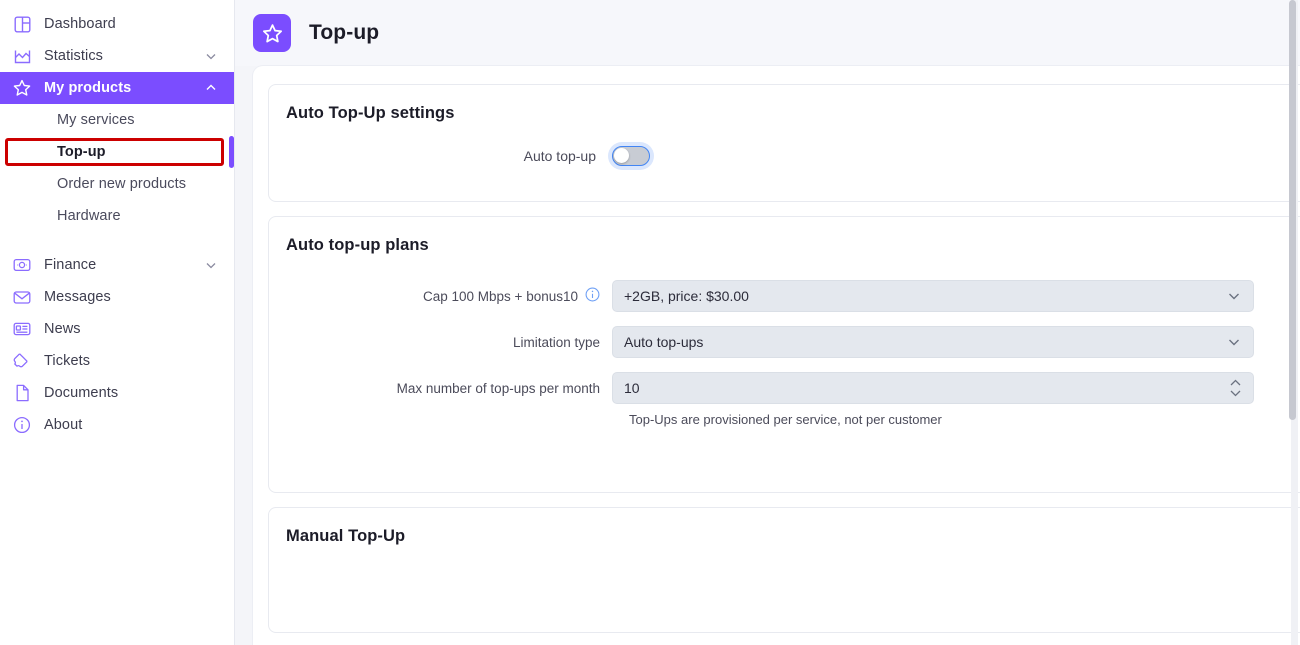 The height and width of the screenshot is (645, 1300). What do you see at coordinates (62, 329) in the screenshot?
I see `sidebar-item-label: News` at bounding box center [62, 329].